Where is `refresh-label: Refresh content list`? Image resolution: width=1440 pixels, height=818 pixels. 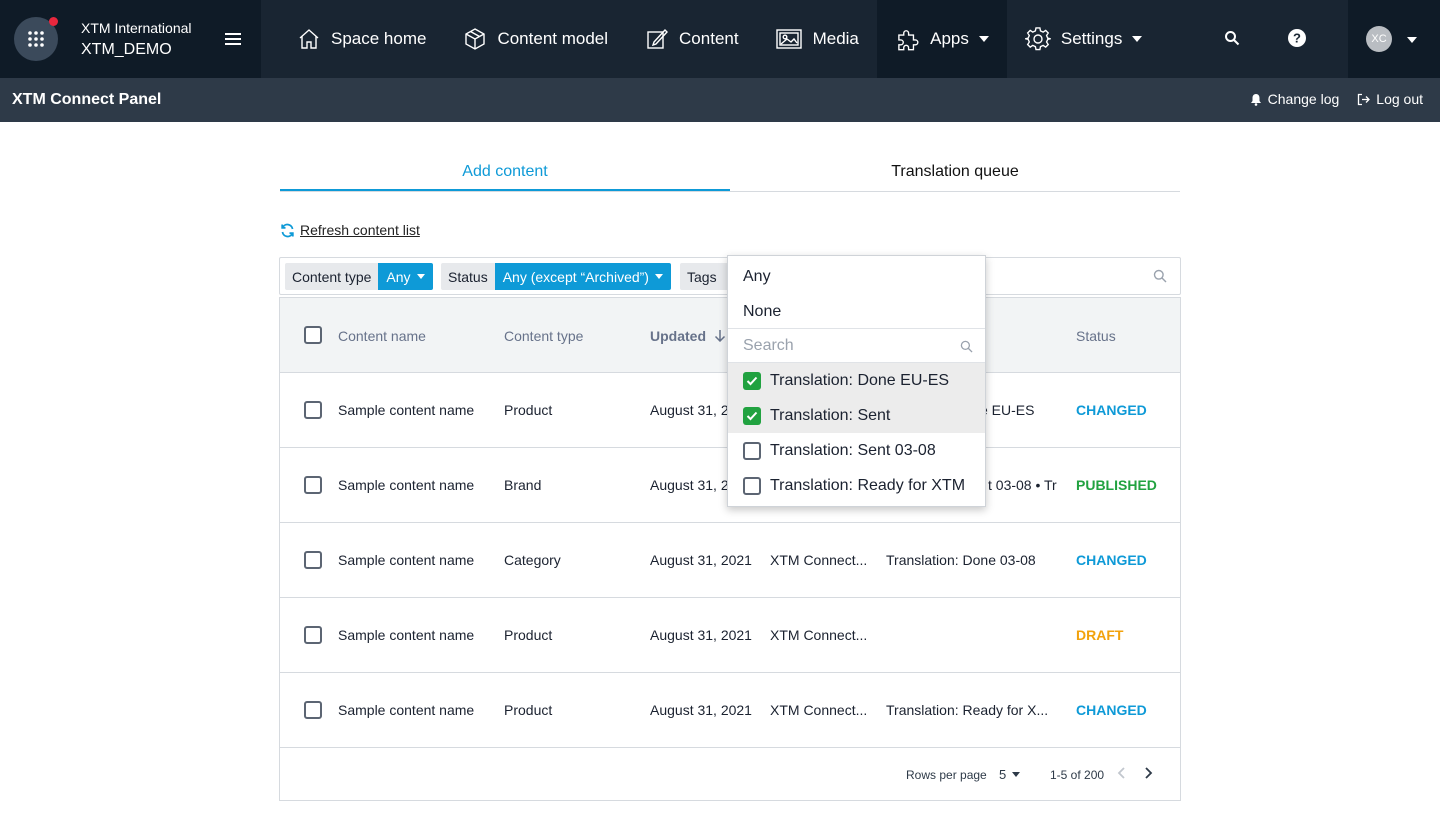 refresh-label: Refresh content list is located at coordinates (360, 230).